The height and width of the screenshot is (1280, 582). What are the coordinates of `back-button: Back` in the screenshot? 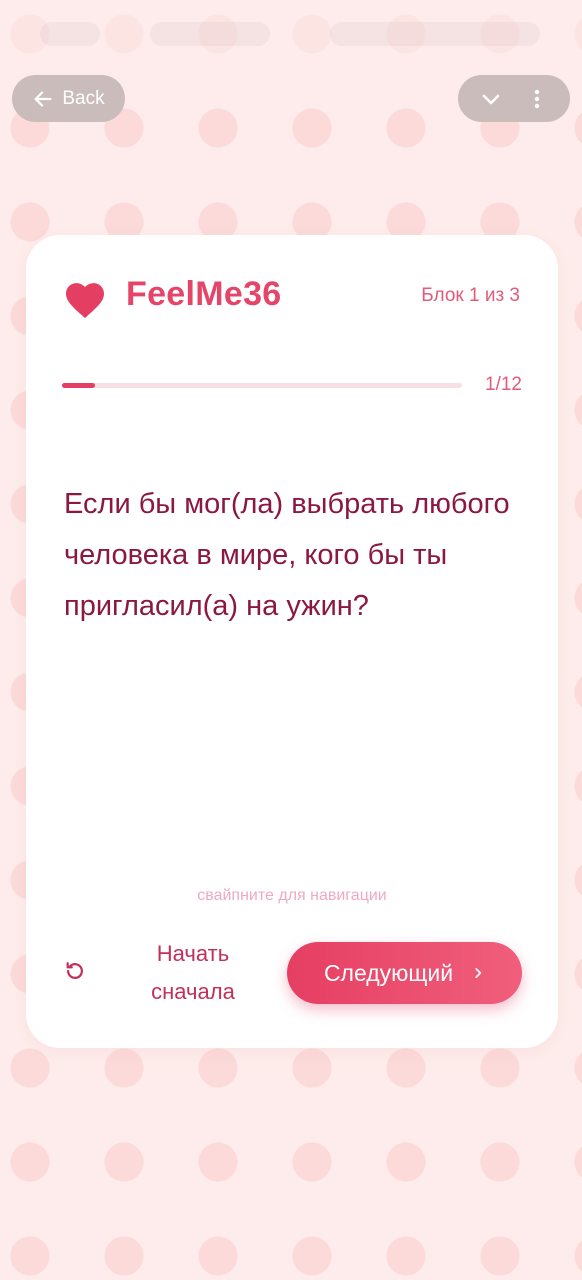 It's located at (68, 98).